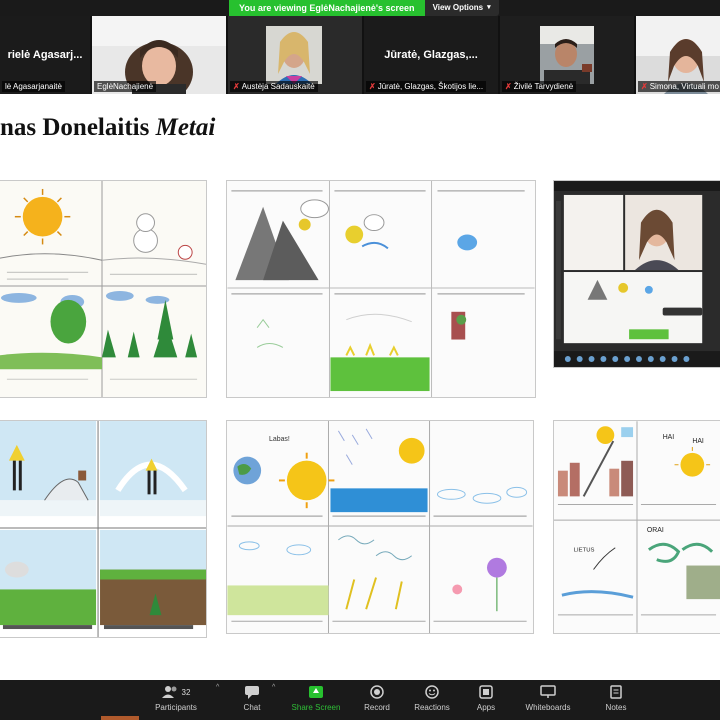 The image size is (720, 720). What do you see at coordinates (327, 8) in the screenshot?
I see `viewing-banner-text: You are viewing EglėNachajienė's screen` at bounding box center [327, 8].